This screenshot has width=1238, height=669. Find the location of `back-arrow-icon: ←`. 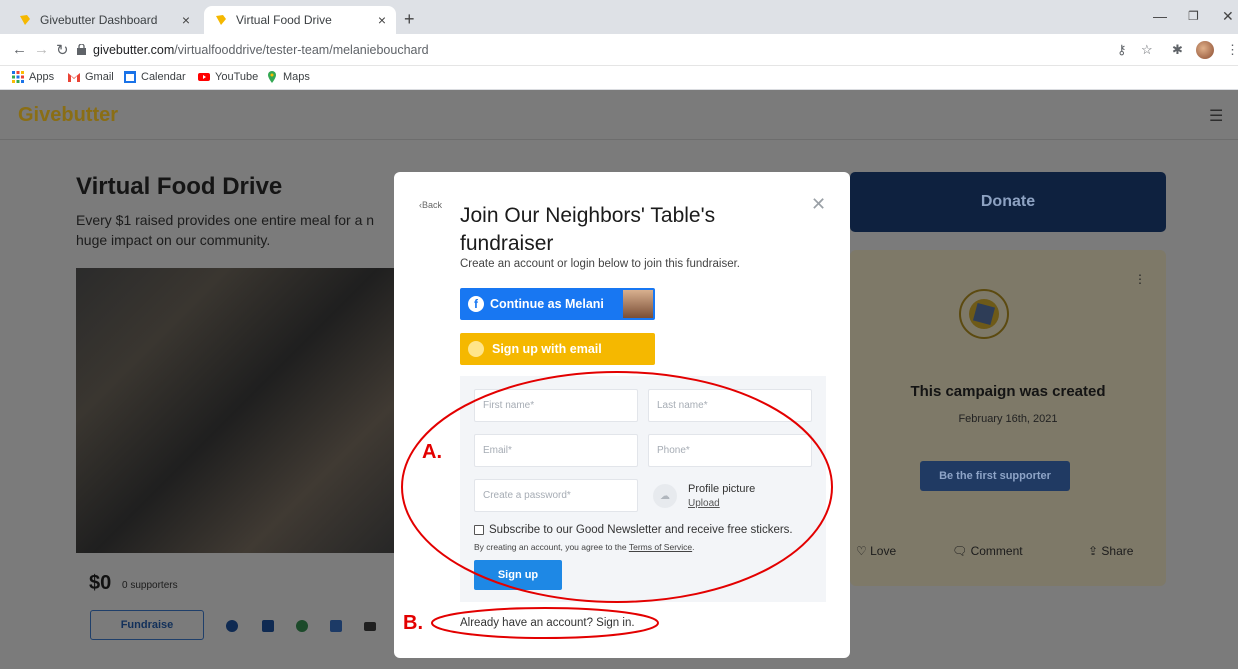

back-arrow-icon: ← is located at coordinates (19, 49).